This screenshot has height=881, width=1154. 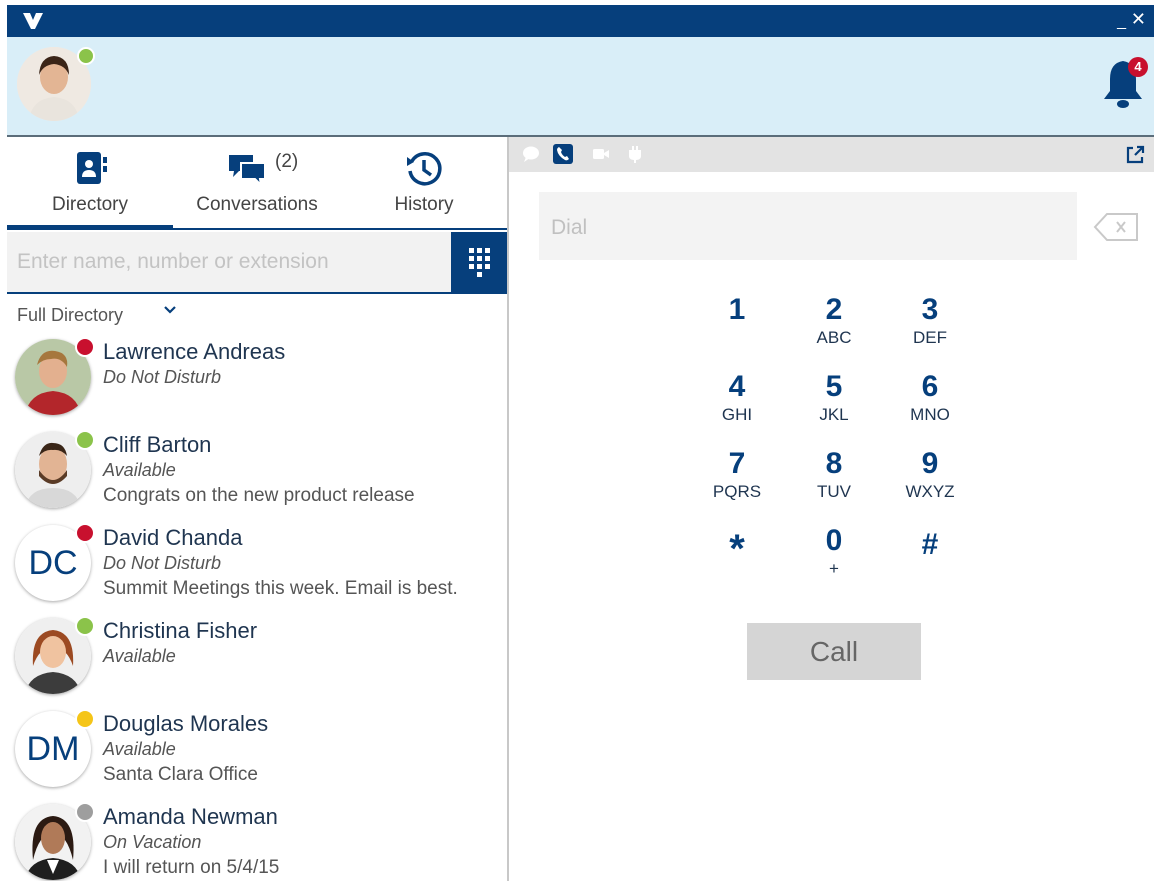 I want to click on key-digit: 4, so click(x=737, y=386).